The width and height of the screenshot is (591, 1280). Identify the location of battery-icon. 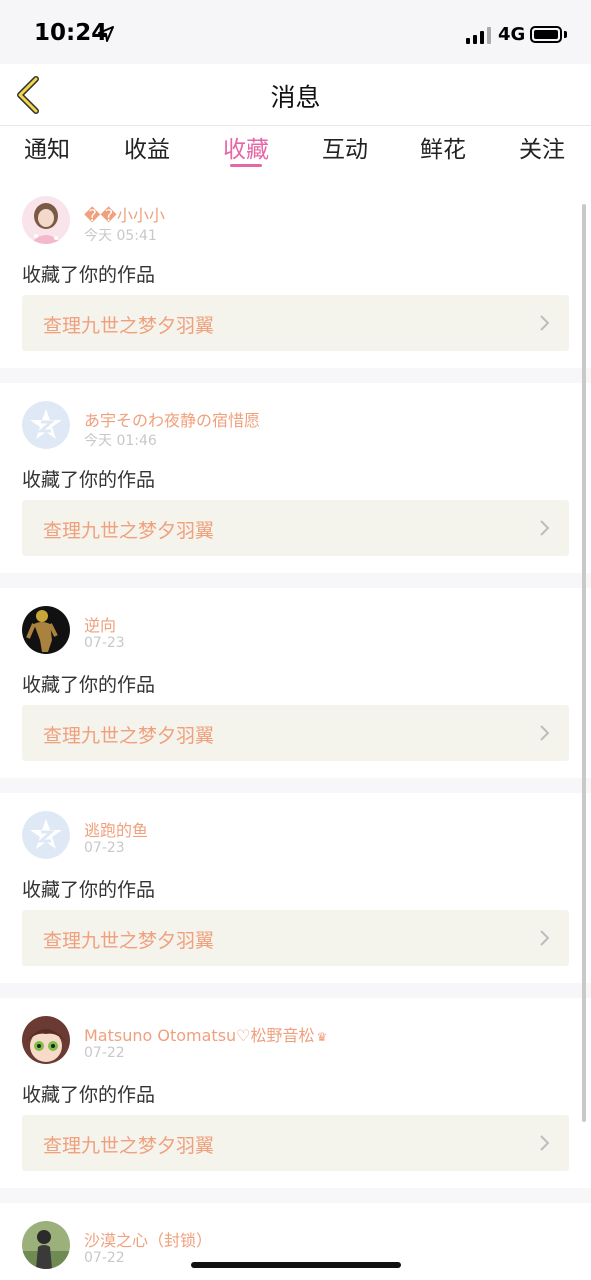
(546, 34).